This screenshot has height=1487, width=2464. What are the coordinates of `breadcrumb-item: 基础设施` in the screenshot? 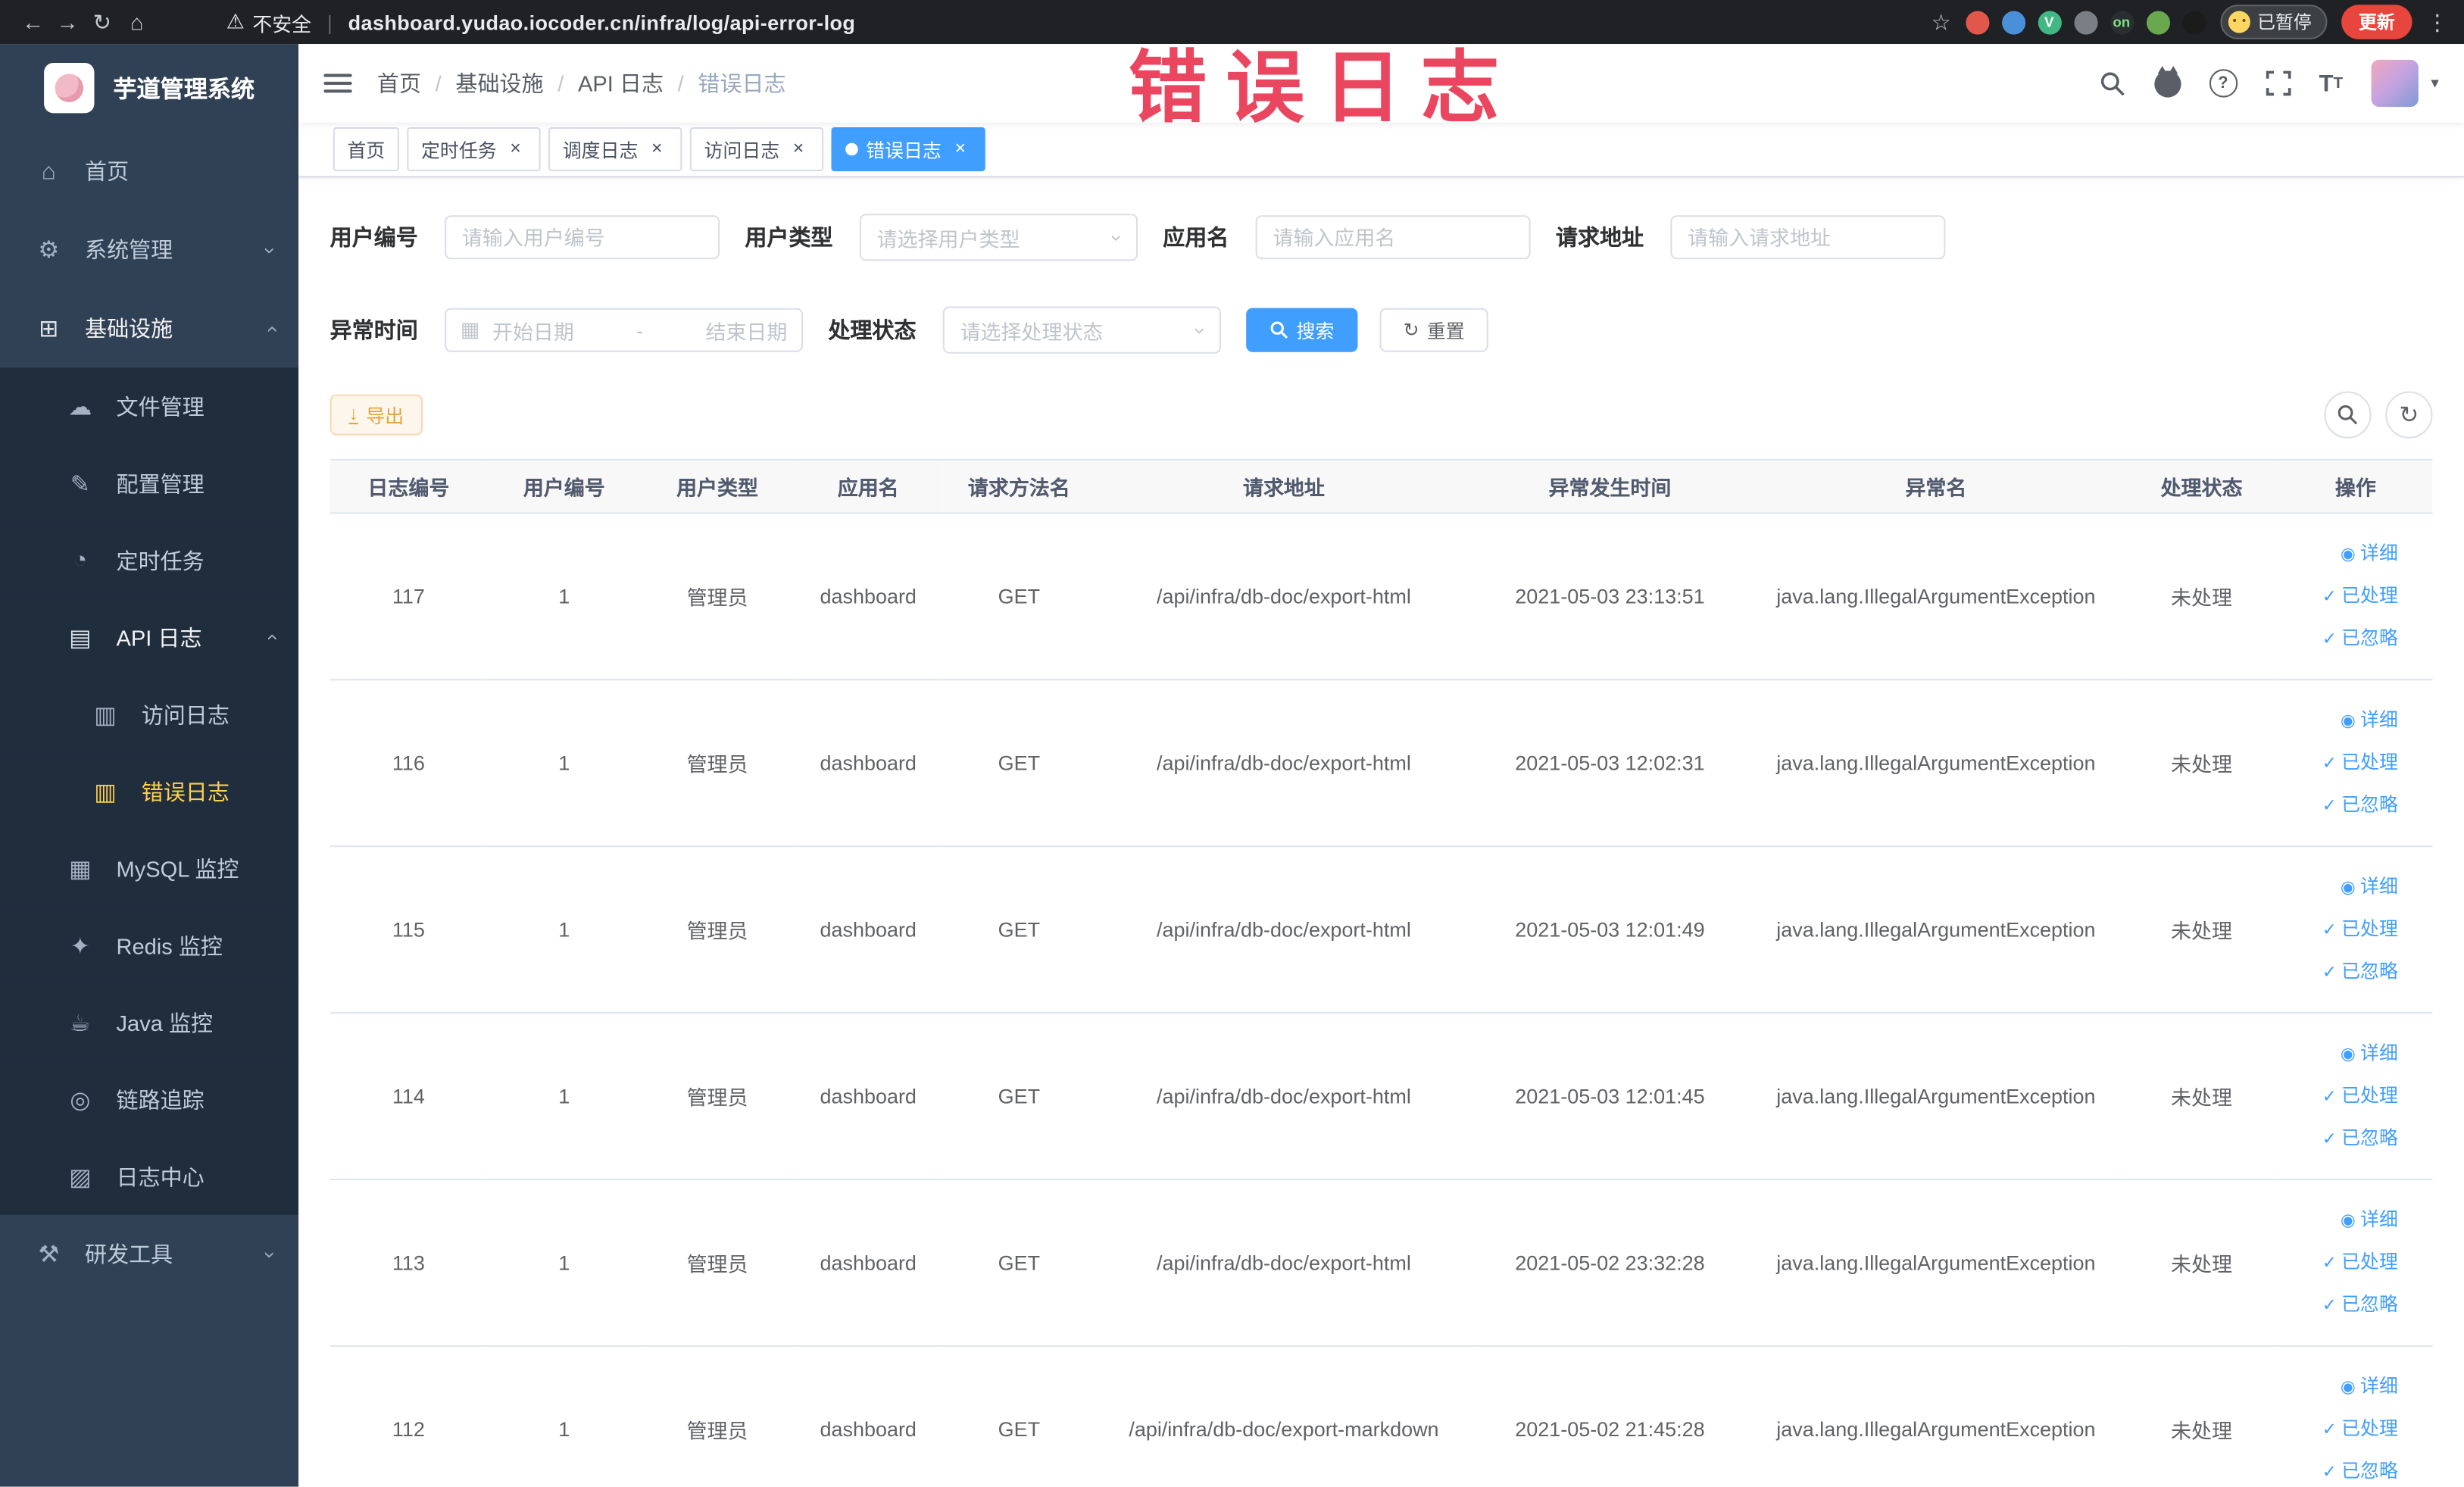 It's located at (499, 82).